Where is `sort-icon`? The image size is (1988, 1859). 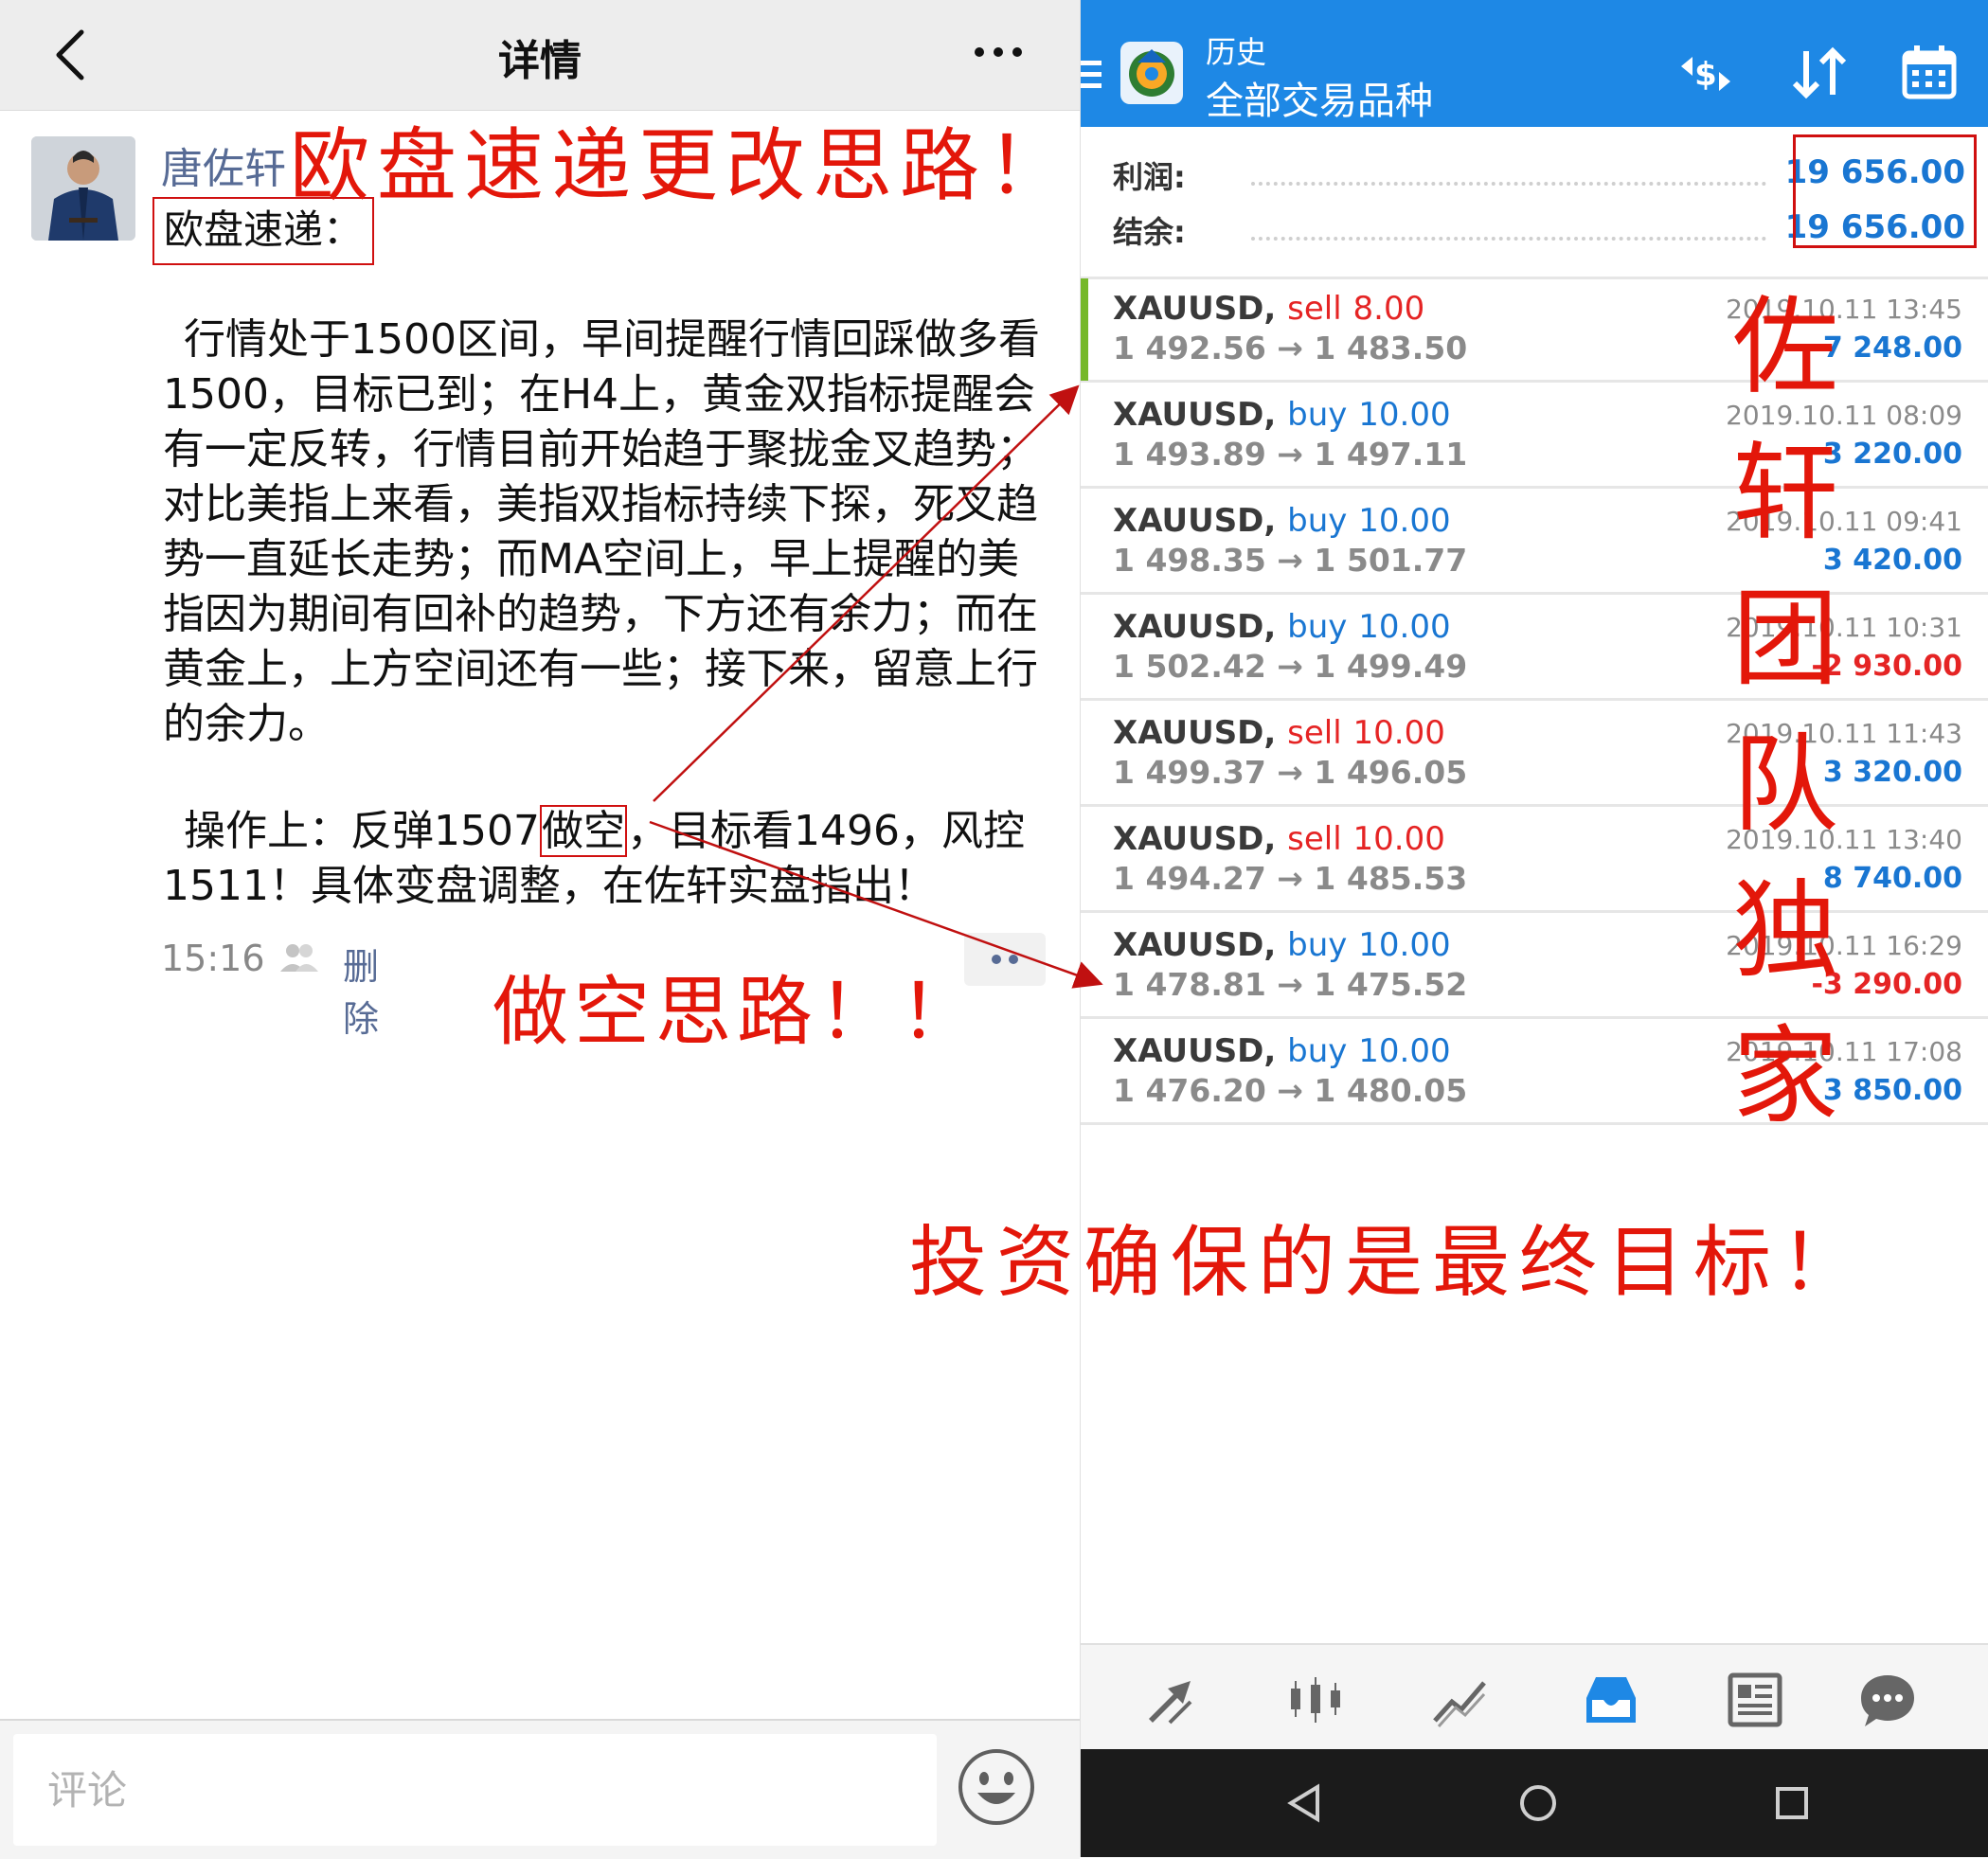 sort-icon is located at coordinates (1820, 73).